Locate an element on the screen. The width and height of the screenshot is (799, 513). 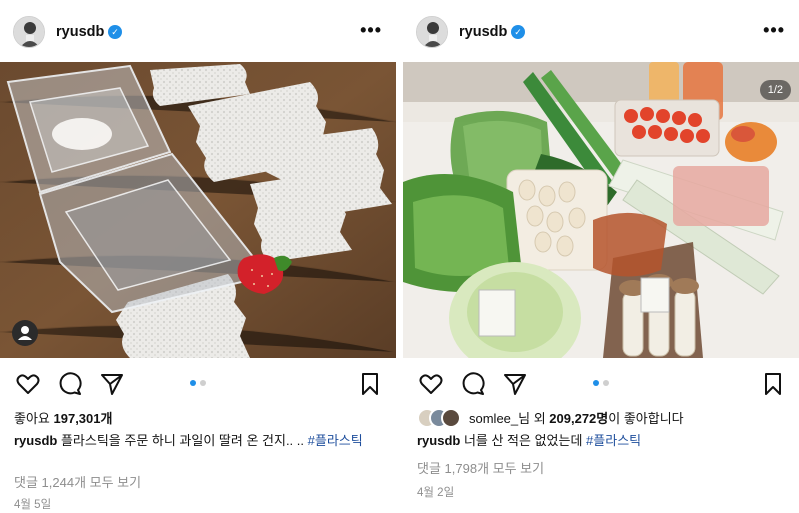
likes-number: 197,301개 is located at coordinates (83, 418).